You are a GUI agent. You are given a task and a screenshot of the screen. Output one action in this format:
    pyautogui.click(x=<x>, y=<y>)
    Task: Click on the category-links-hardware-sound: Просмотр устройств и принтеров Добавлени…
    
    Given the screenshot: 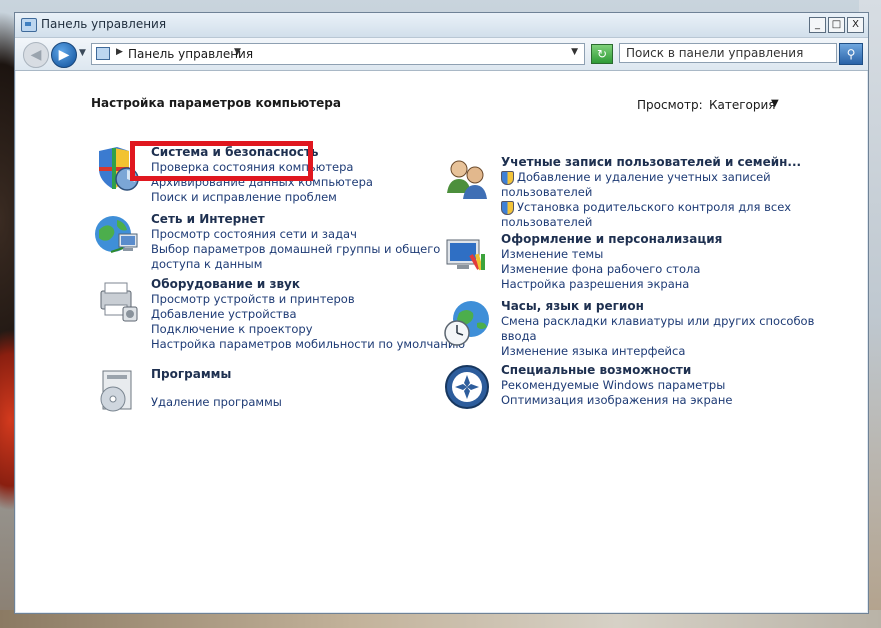 What is the action you would take?
    pyautogui.click(x=308, y=322)
    